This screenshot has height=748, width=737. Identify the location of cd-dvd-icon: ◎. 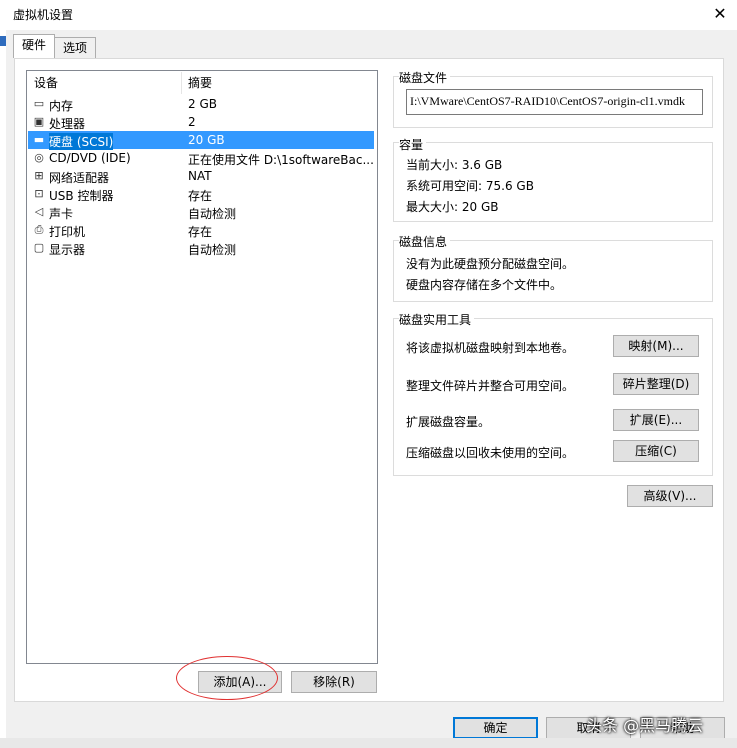
(39, 157).